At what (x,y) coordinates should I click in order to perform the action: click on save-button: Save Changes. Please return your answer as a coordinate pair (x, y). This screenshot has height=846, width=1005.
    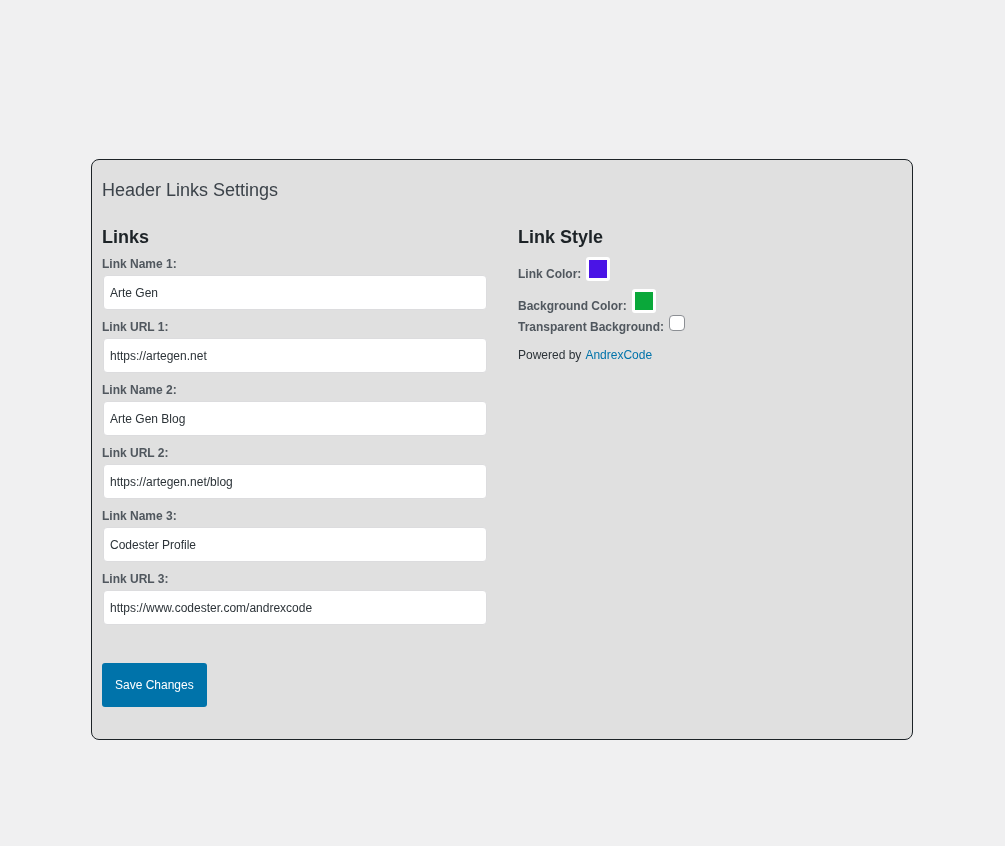
    Looking at the image, I should click on (154, 685).